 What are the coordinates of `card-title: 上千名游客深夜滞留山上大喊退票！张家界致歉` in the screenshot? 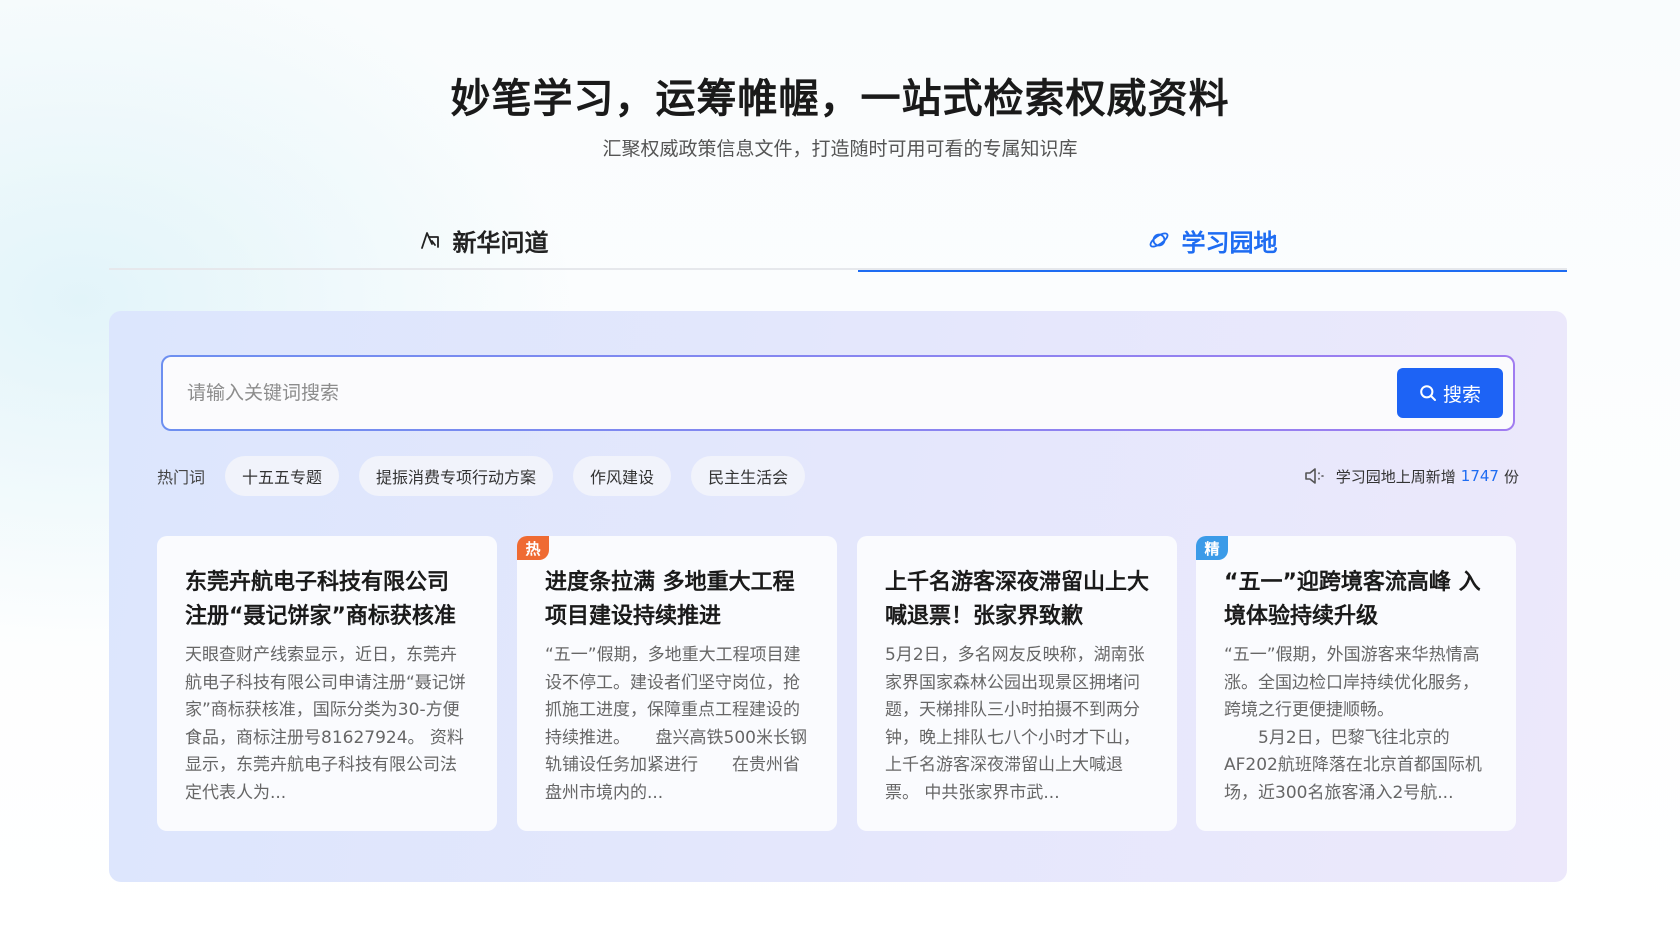 It's located at (1017, 599).